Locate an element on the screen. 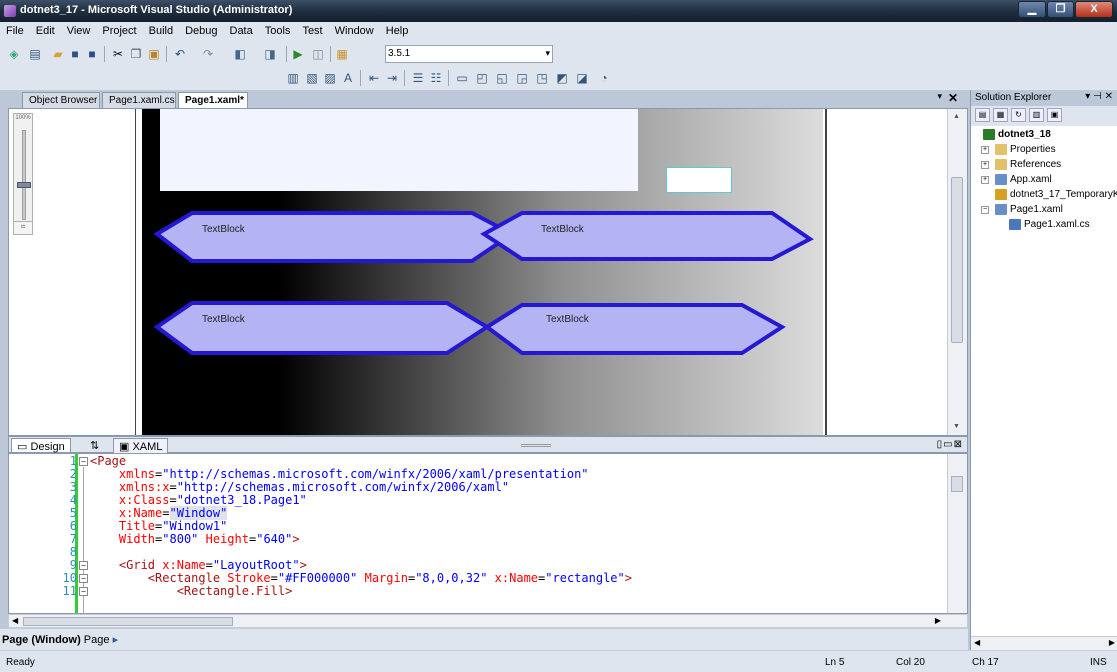  scroll-down-icon: ▼ is located at coordinates (956, 426).